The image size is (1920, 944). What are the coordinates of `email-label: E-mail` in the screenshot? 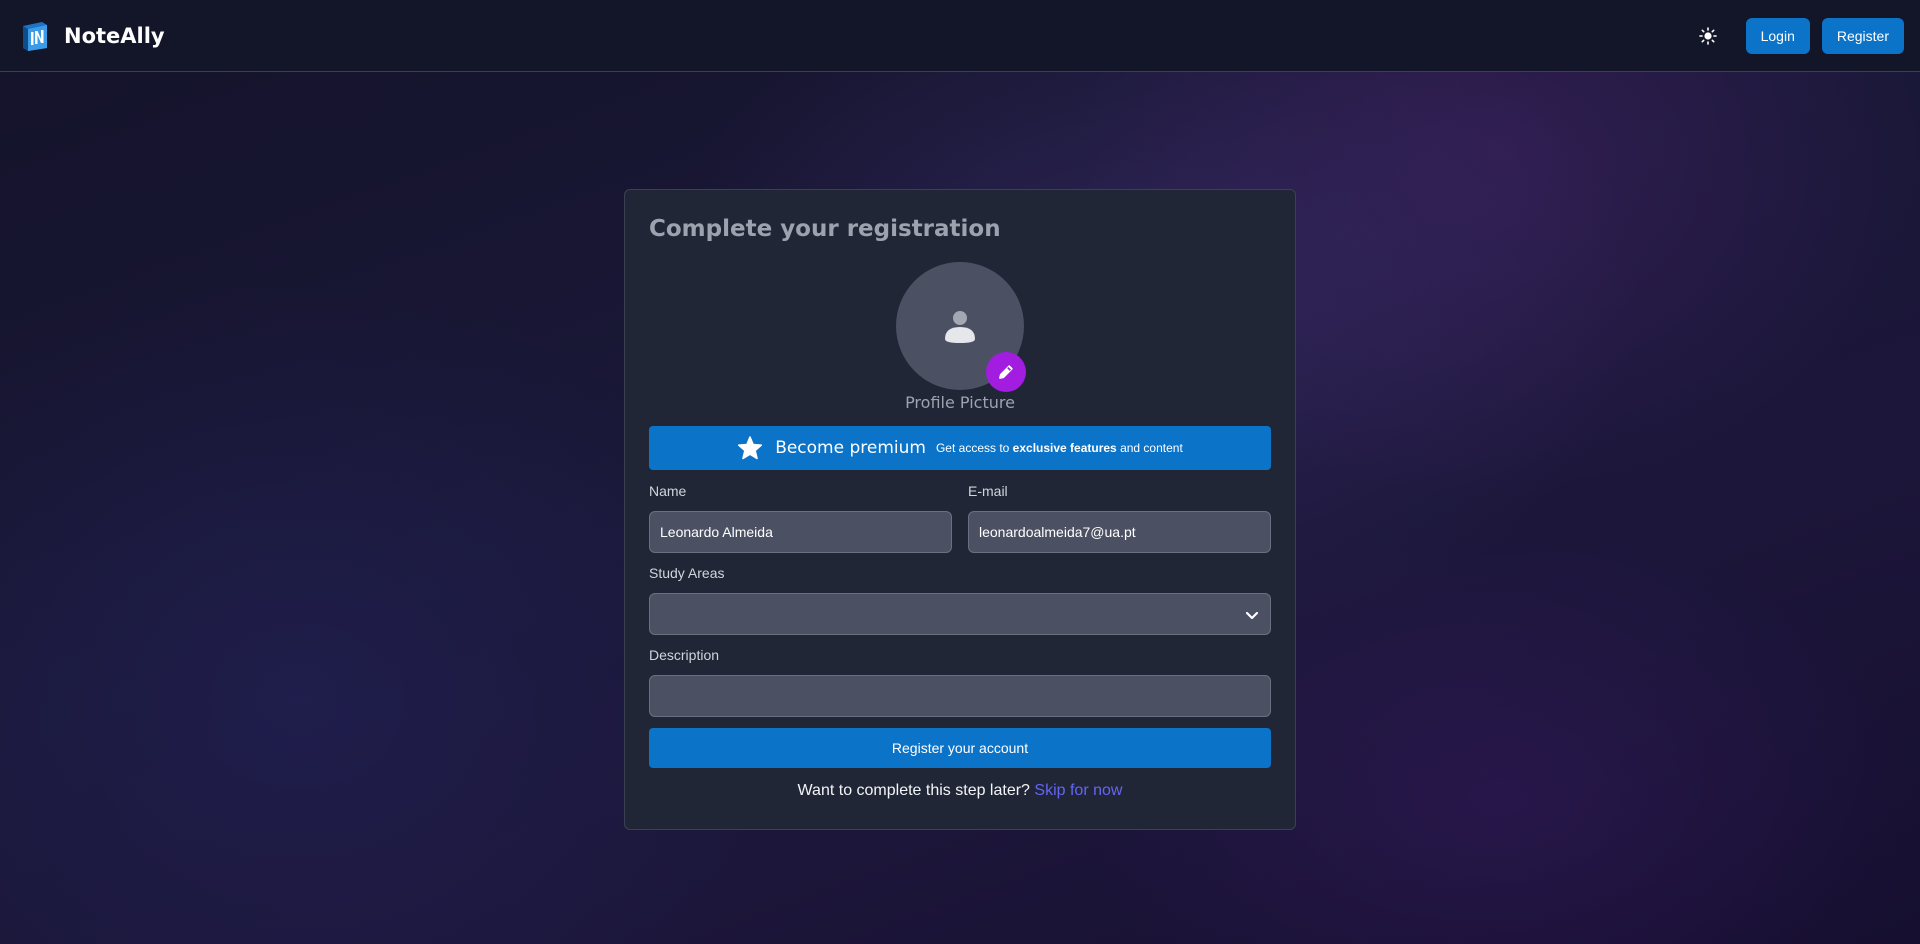 It's located at (988, 491).